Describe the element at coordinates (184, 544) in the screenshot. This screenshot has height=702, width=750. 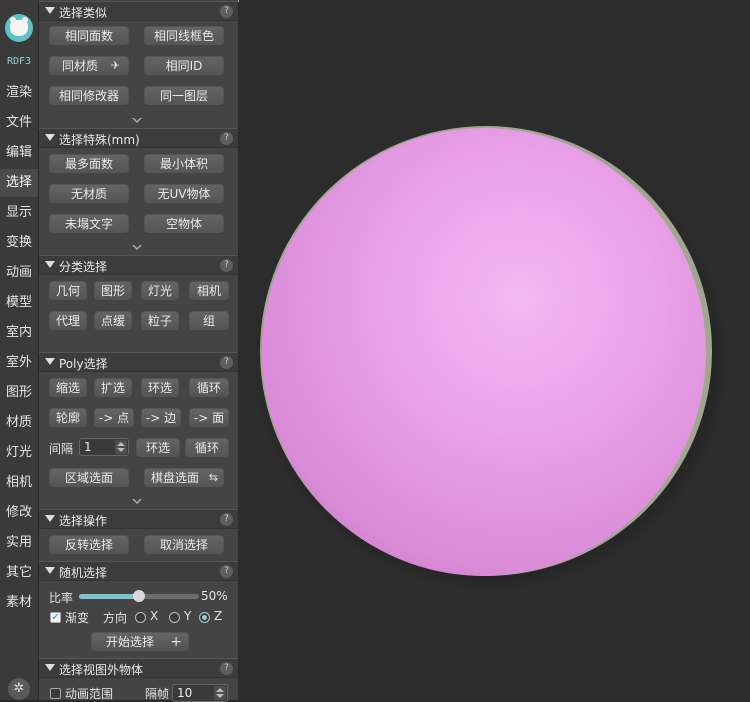
I see `deselect-button: 取消选择` at that location.